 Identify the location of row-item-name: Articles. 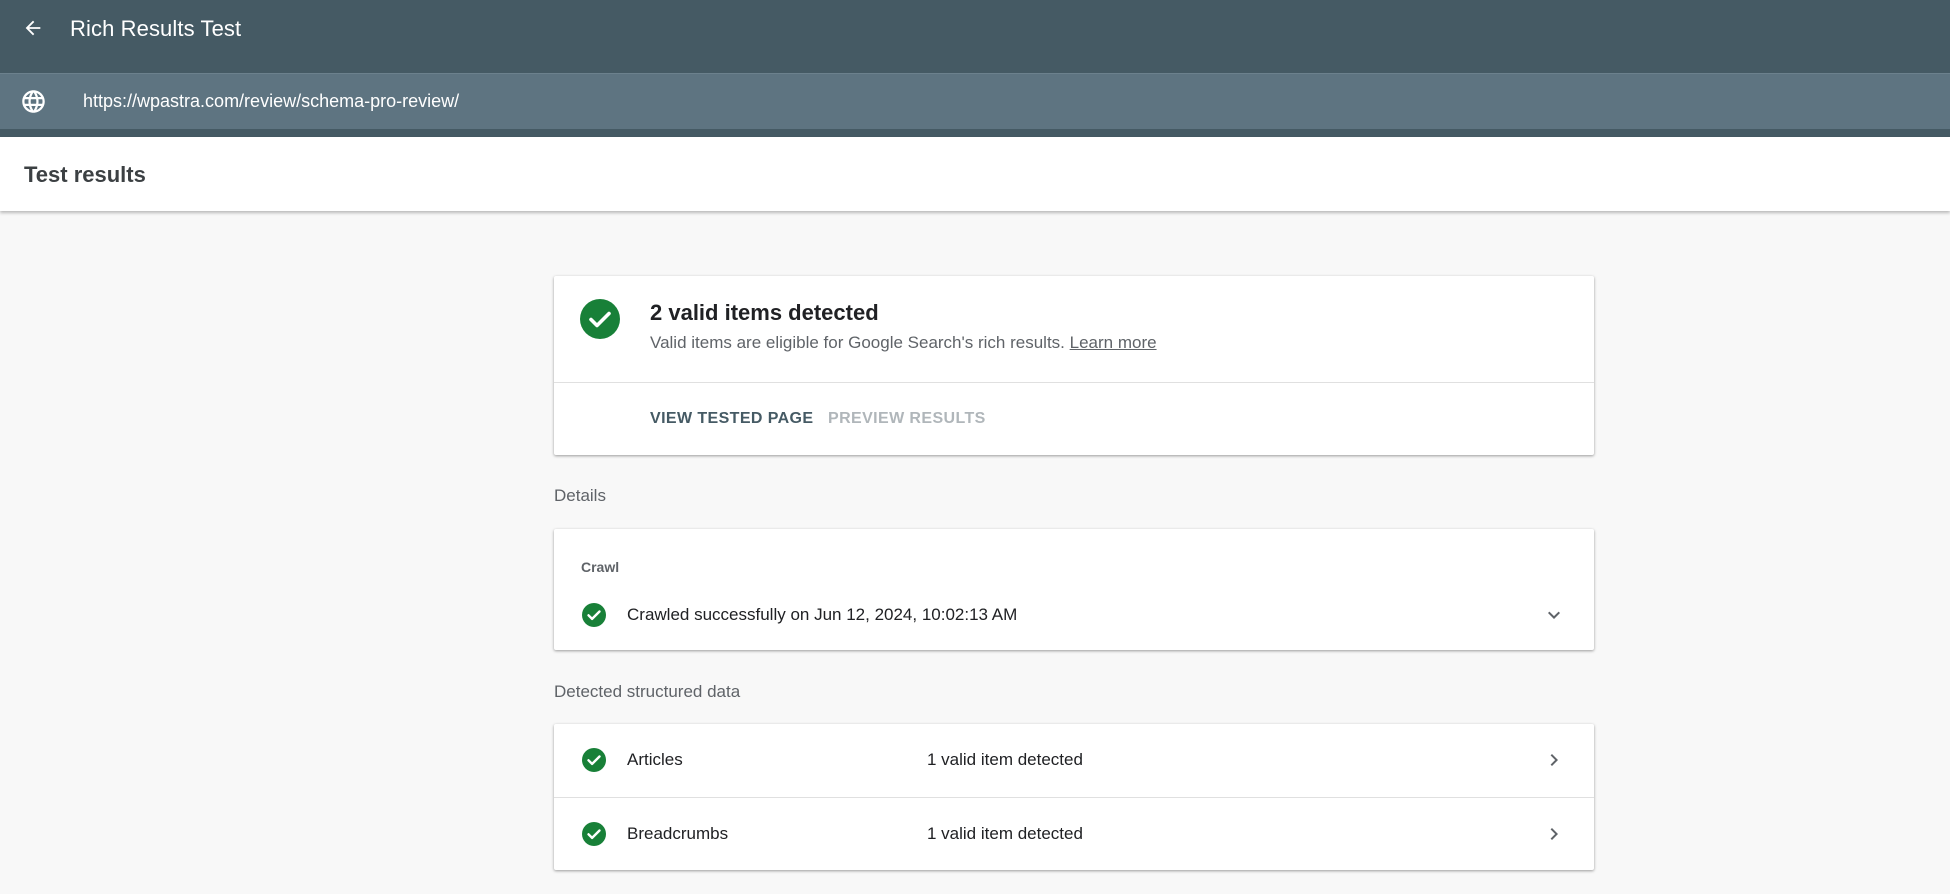
(655, 759).